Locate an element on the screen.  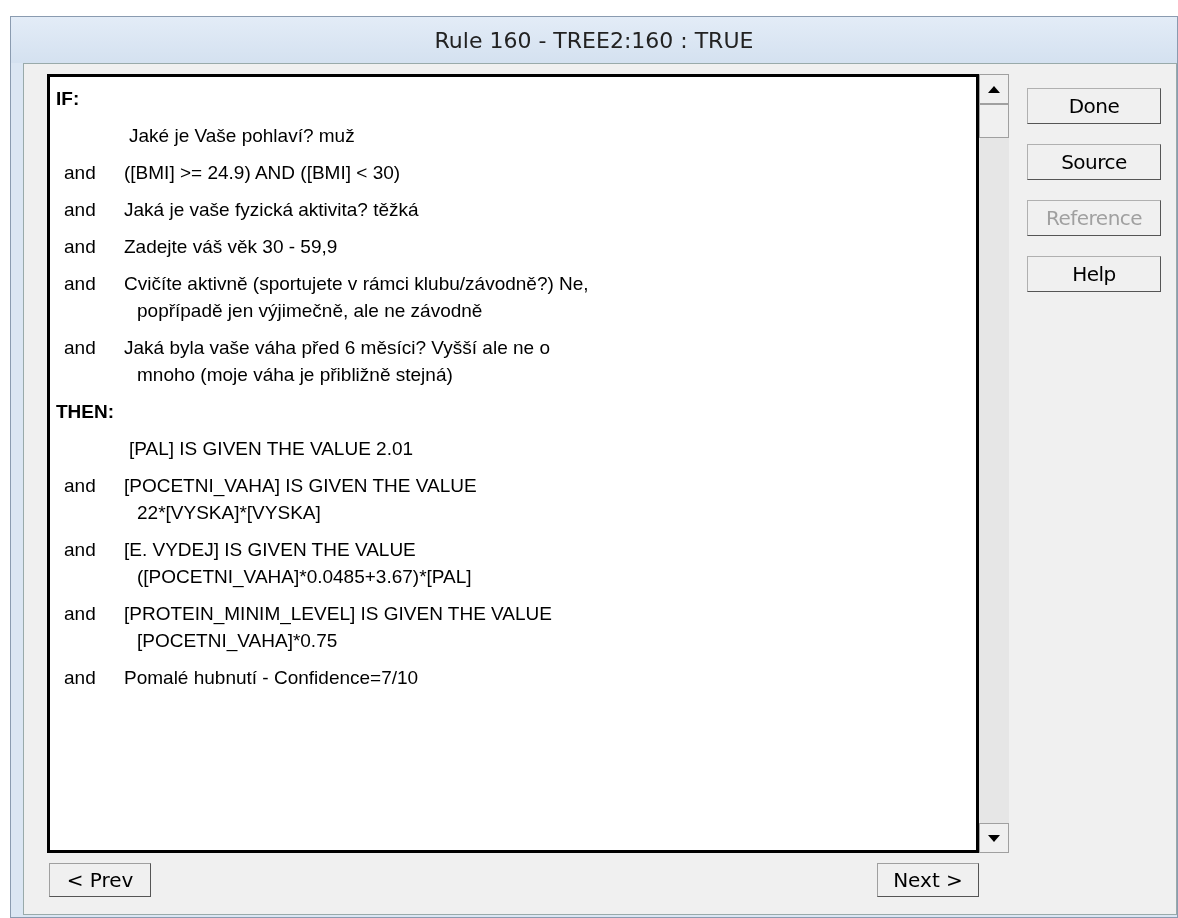
dialog-button: Help is located at coordinates (1094, 274).